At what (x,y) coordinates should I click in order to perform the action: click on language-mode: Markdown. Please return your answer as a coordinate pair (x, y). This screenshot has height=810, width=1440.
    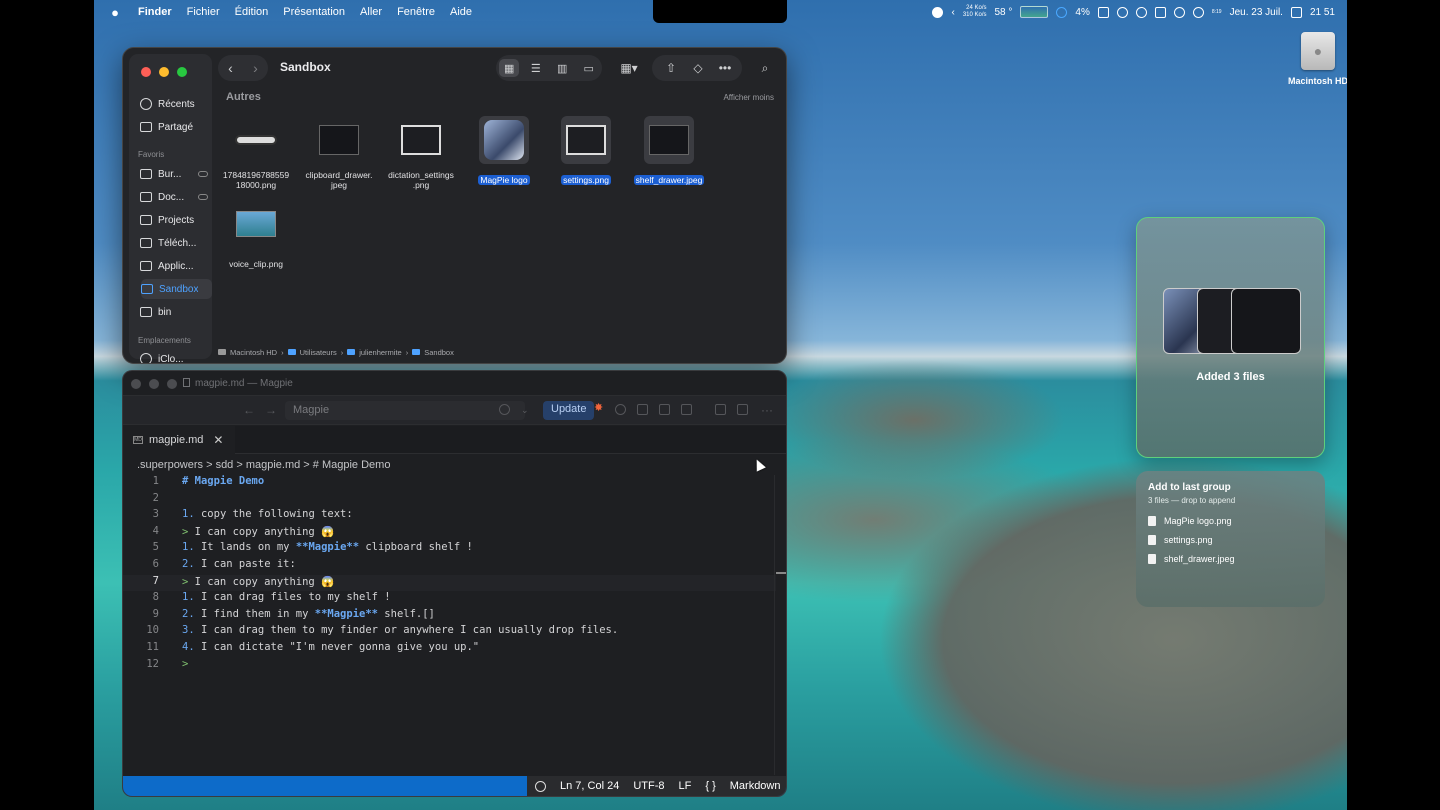
    Looking at the image, I should click on (755, 786).